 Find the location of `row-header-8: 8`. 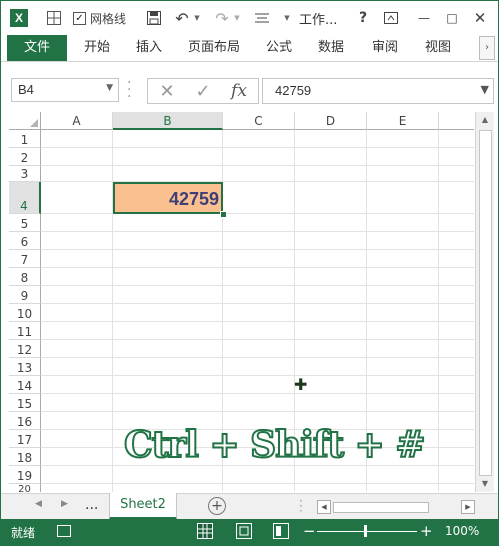

row-header-8: 8 is located at coordinates (25, 277).